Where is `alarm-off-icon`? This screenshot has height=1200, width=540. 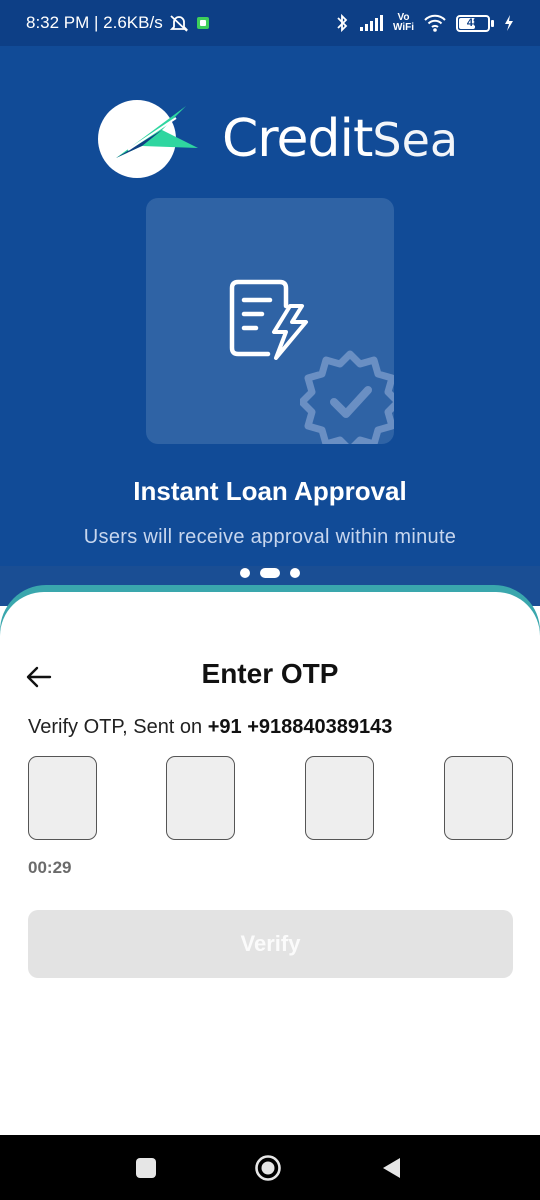 alarm-off-icon is located at coordinates (179, 23).